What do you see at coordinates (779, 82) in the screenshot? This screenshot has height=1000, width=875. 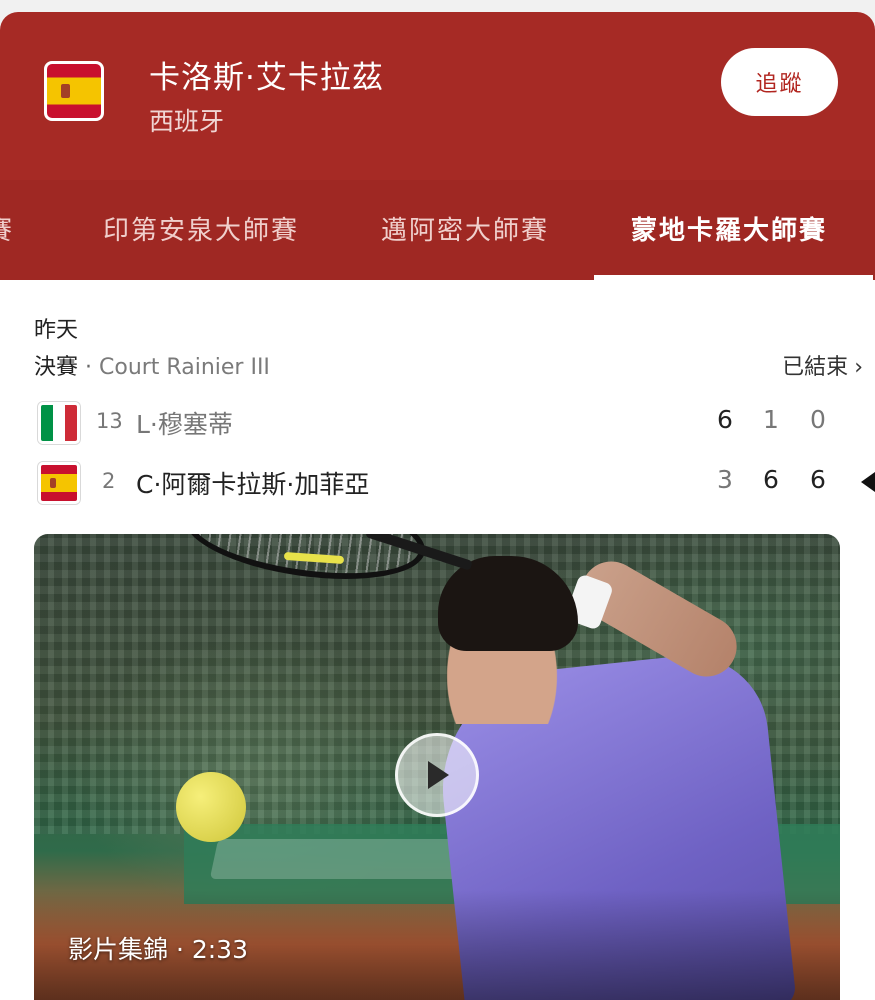 I see `follow-button: 追蹤` at bounding box center [779, 82].